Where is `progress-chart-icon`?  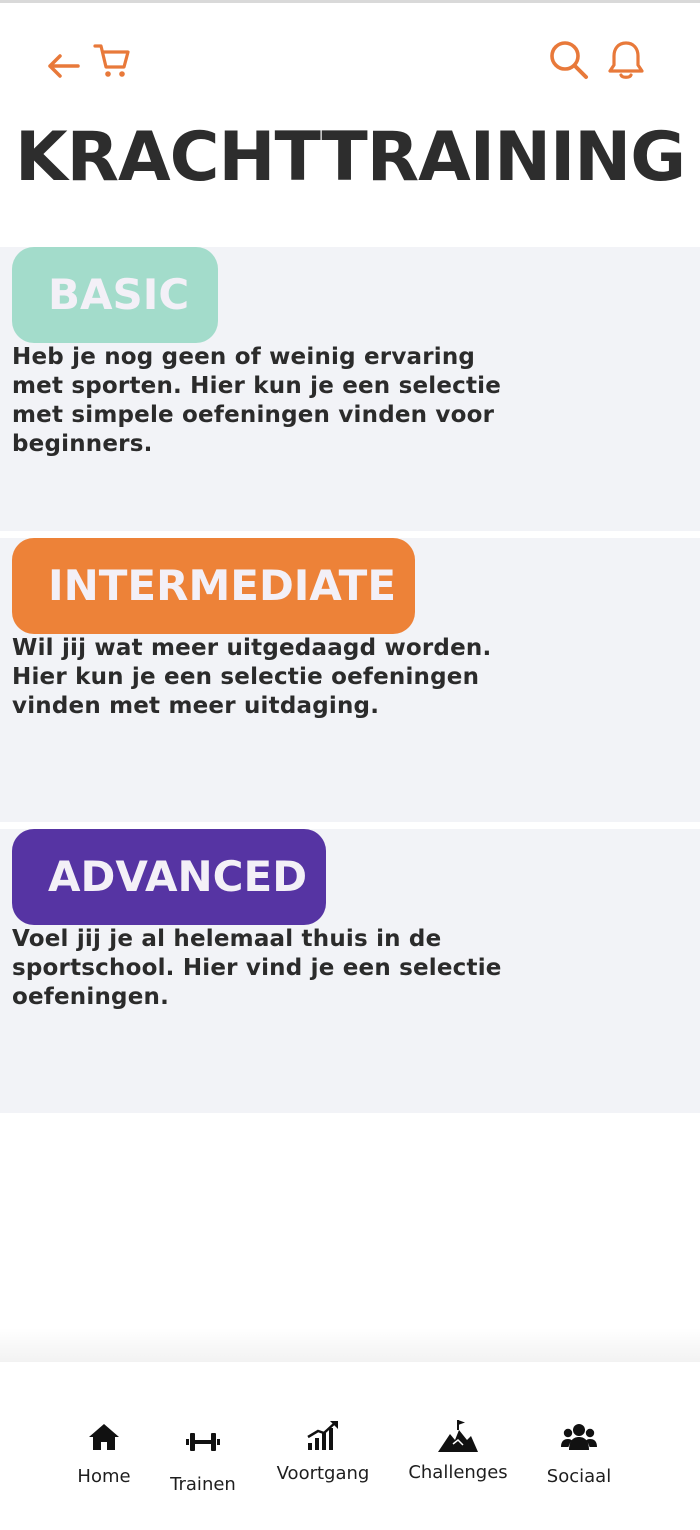
progress-chart-icon is located at coordinates (323, 1437).